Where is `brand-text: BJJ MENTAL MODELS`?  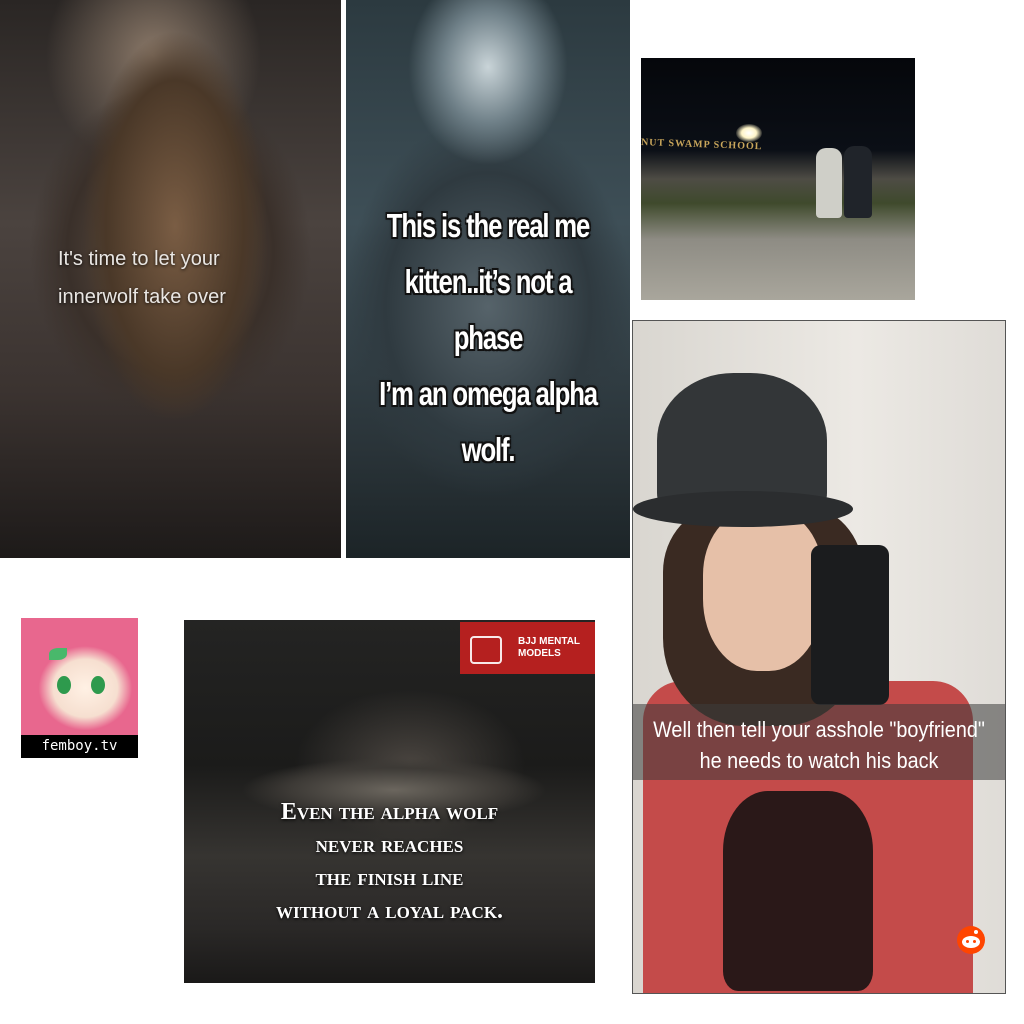 brand-text: BJJ MENTAL MODELS is located at coordinates (556, 648).